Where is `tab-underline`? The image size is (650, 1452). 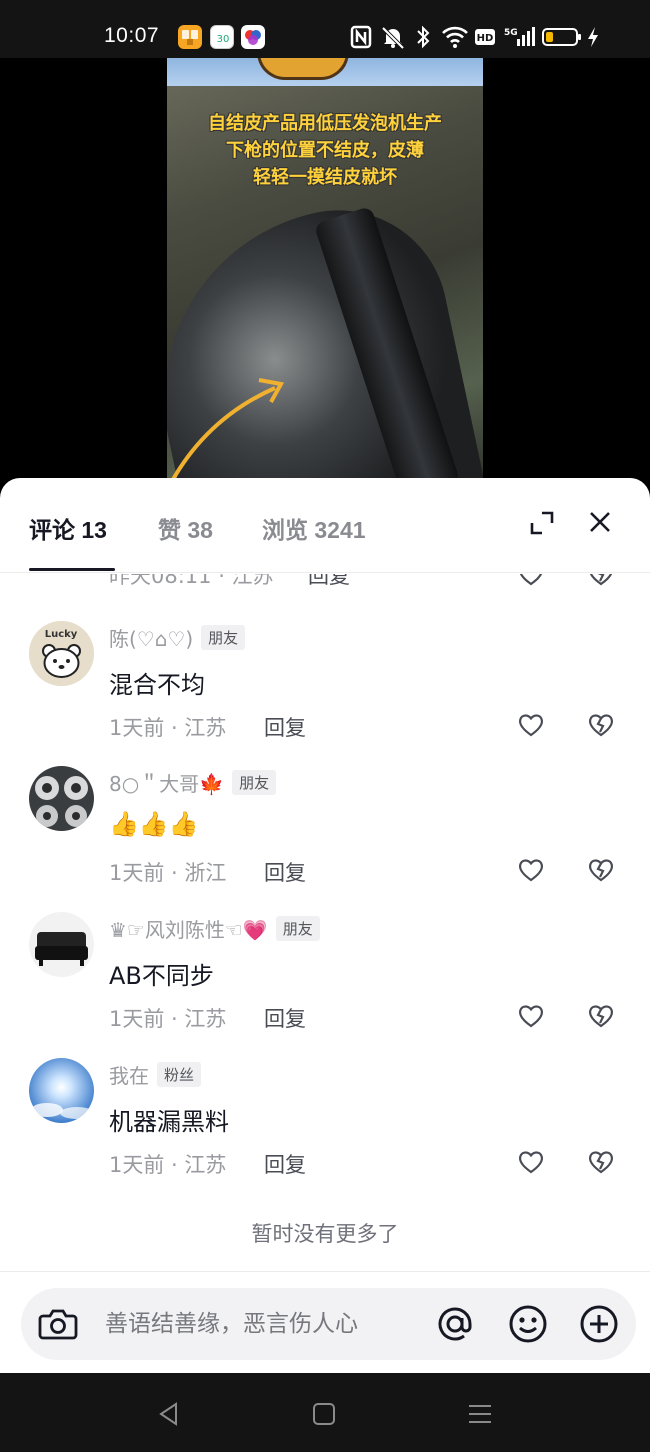 tab-underline is located at coordinates (72, 569).